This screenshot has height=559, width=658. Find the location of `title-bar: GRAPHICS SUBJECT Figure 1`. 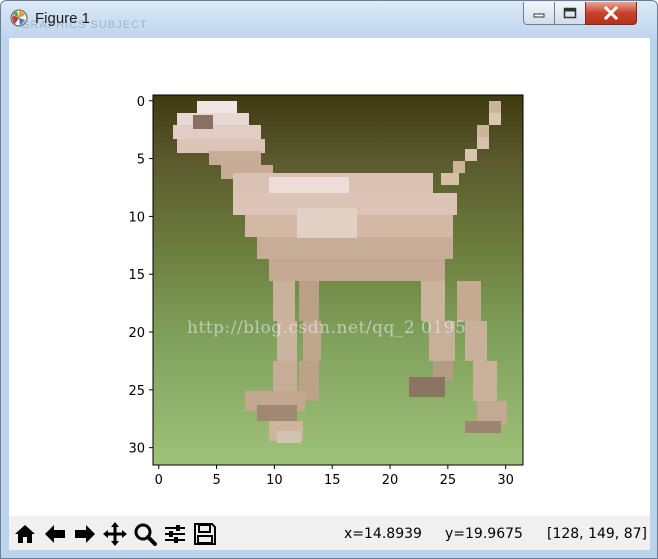

title-bar: GRAPHICS SUBJECT Figure 1 is located at coordinates (329, 19).